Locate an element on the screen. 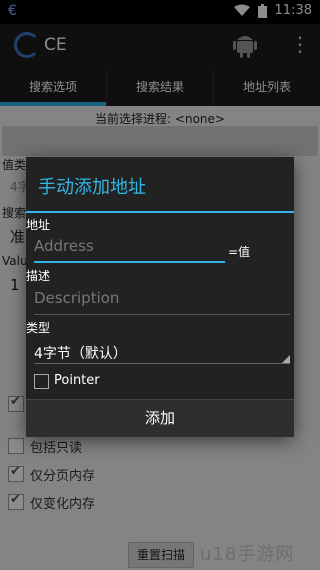  address-input: Address is located at coordinates (129, 250).